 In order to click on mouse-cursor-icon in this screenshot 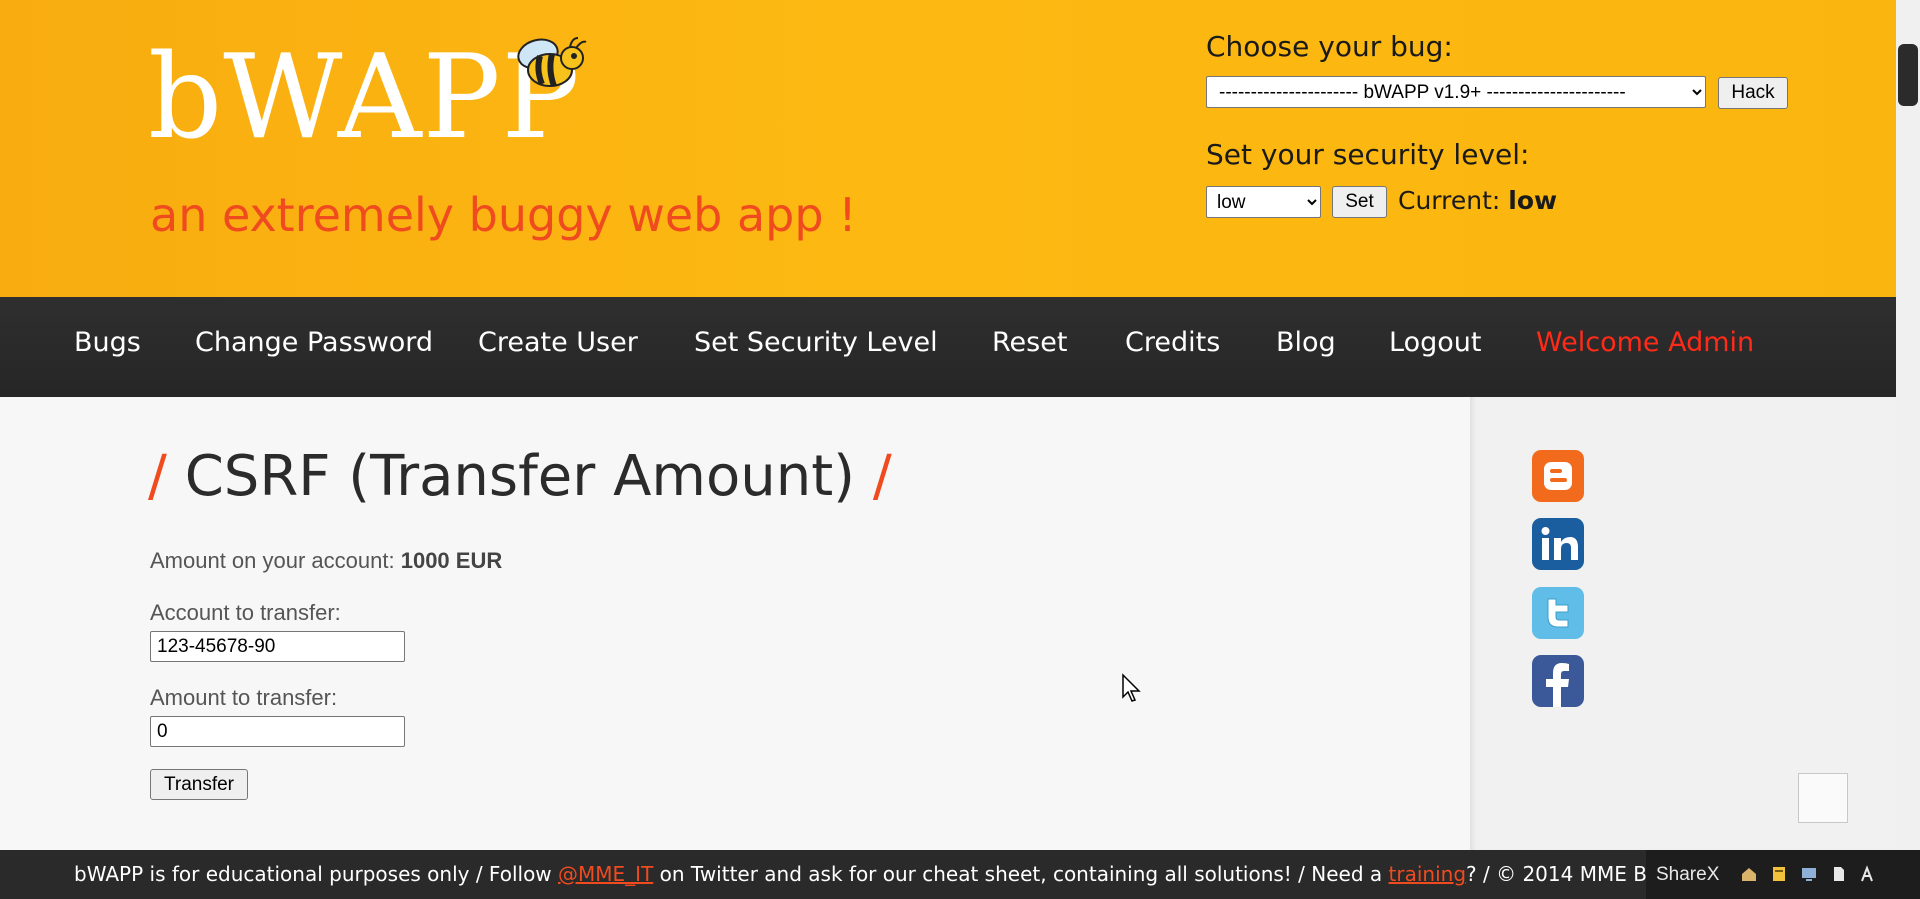, I will do `click(1131, 687)`.